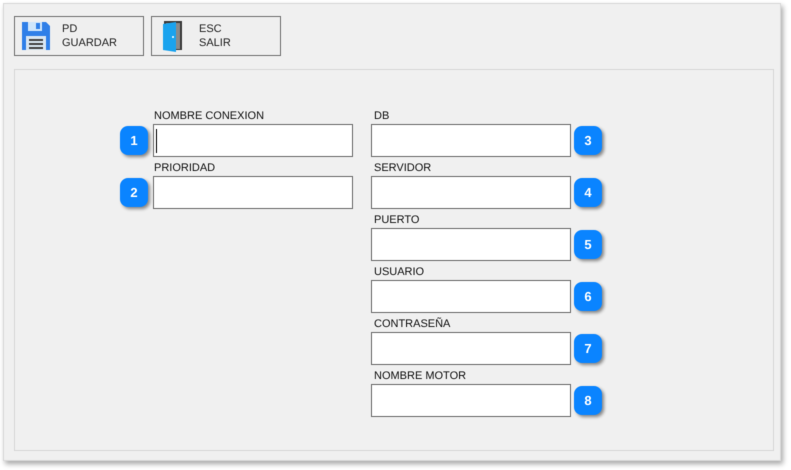 The width and height of the screenshot is (791, 470). What do you see at coordinates (209, 116) in the screenshot?
I see `field-label: NOMBRE CONEXION` at bounding box center [209, 116].